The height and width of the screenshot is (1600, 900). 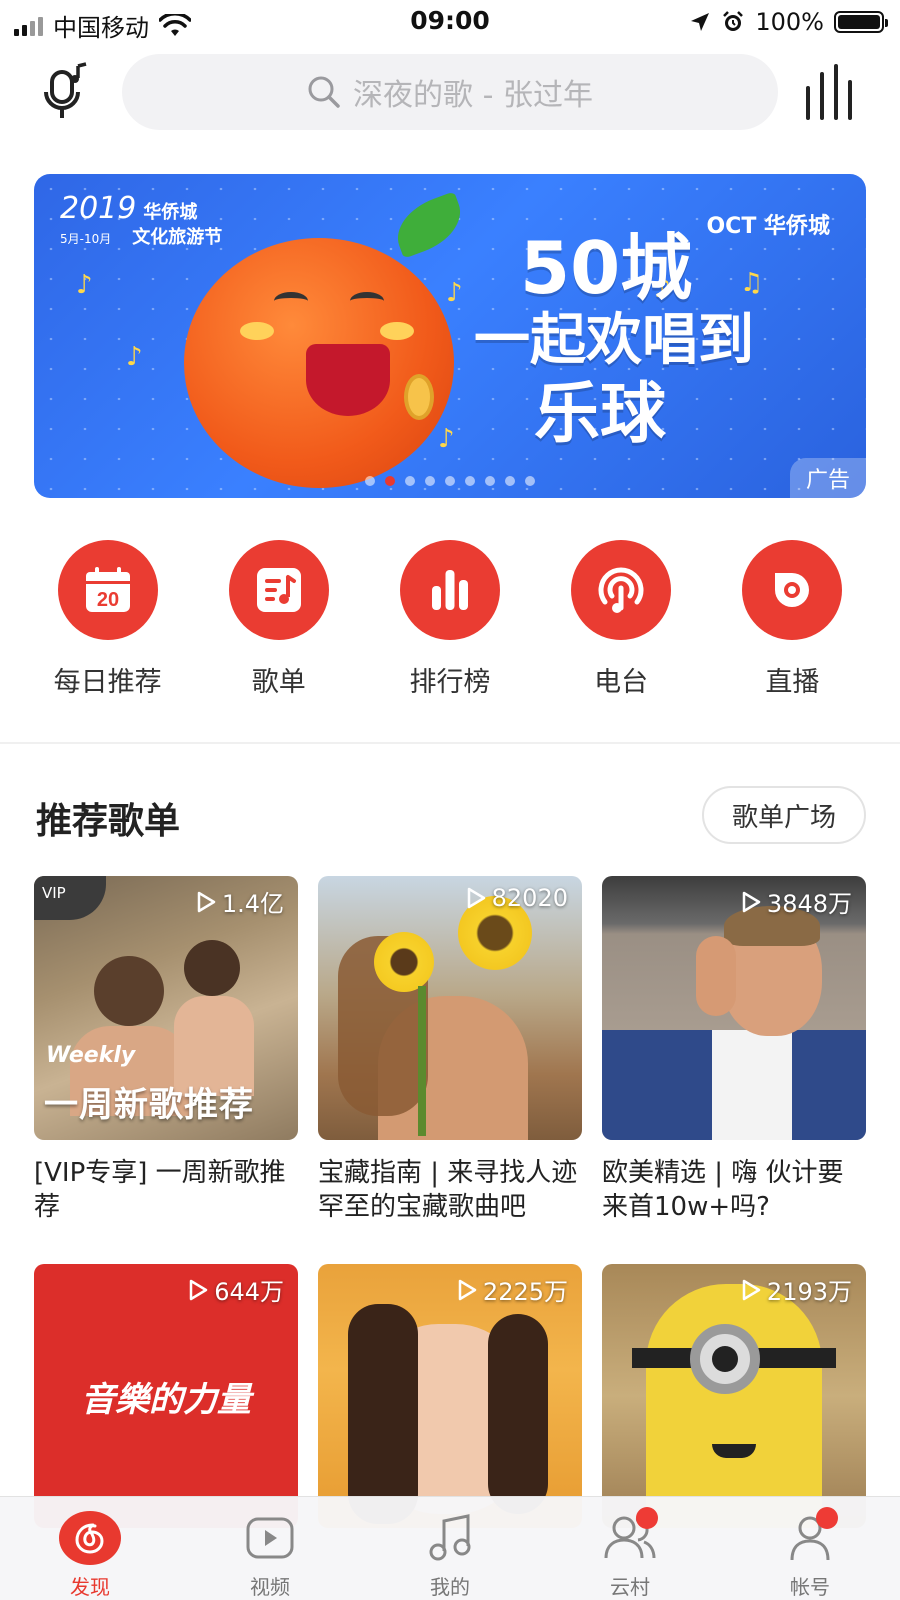 I want to click on location-arrow-icon, so click(x=700, y=22).